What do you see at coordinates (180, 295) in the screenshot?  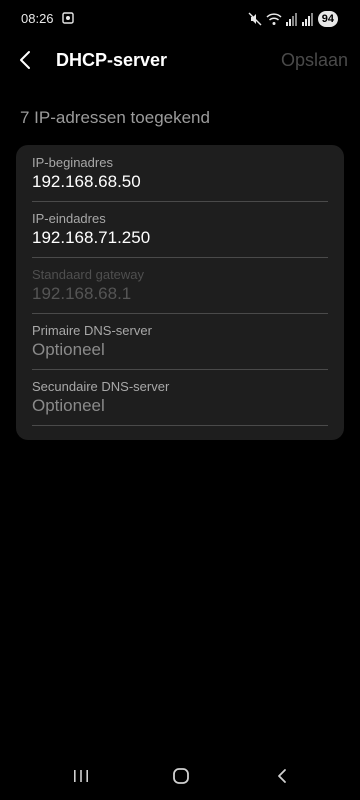 I see `default-gateway-field: Standaard gateway 192.168.68.1` at bounding box center [180, 295].